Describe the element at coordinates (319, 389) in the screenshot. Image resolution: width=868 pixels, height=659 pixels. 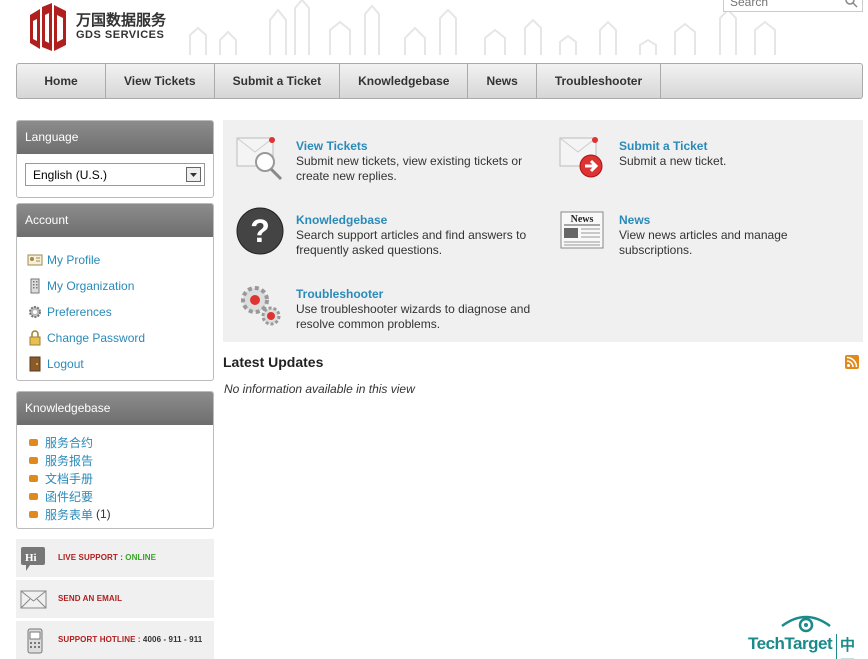
I see `no-info-message: No information available in this view` at that location.